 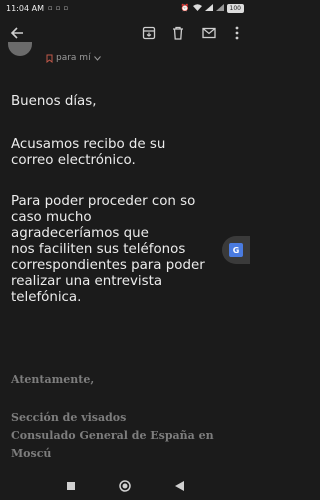 I want to click on recipient-label: para mí, so click(x=73, y=58).